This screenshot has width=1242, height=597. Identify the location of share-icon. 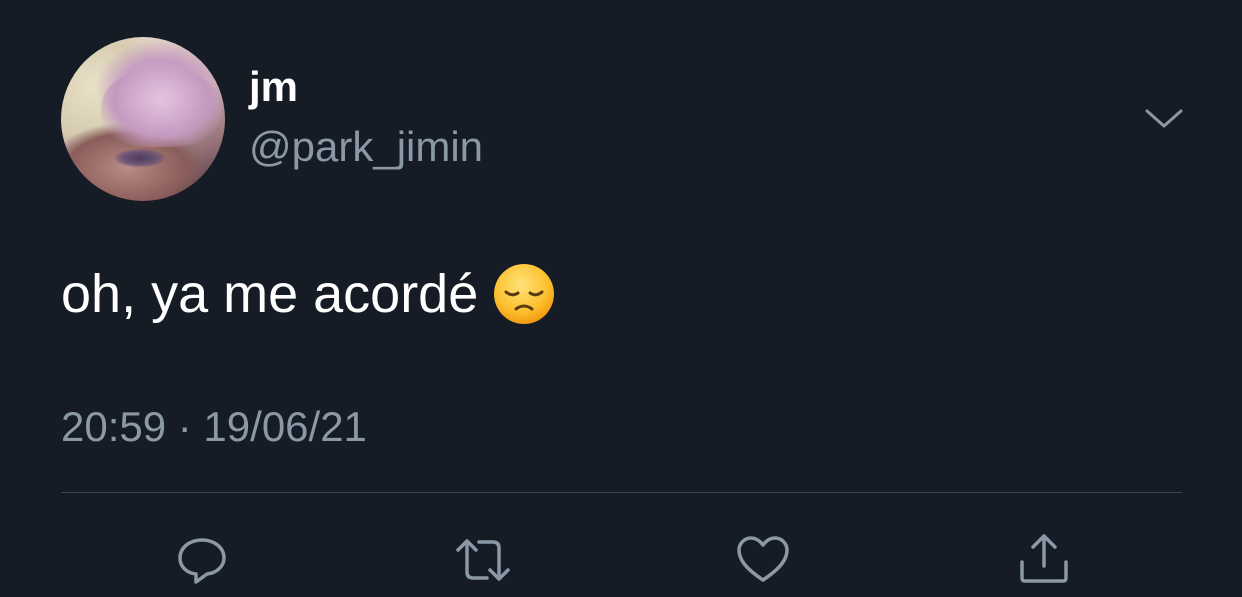
(1044, 558).